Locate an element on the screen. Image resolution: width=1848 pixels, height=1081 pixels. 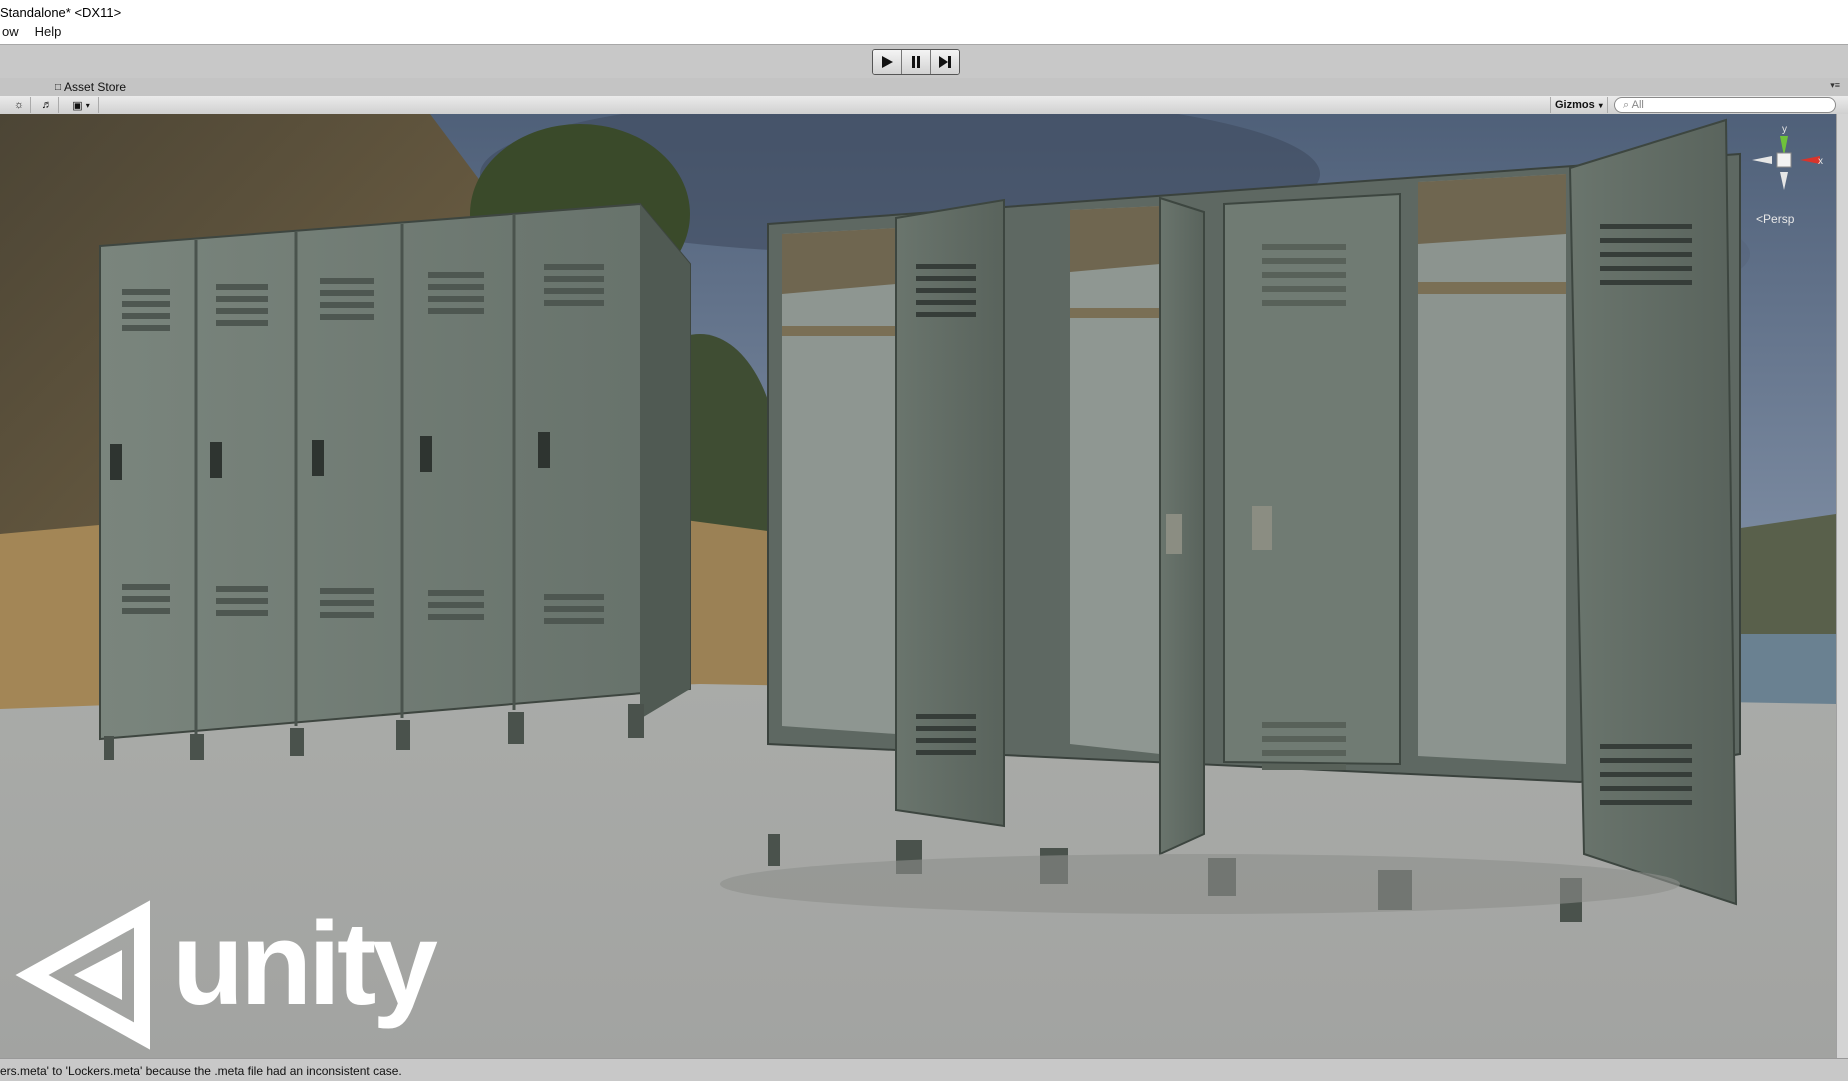
step-icon is located at coordinates (945, 62).